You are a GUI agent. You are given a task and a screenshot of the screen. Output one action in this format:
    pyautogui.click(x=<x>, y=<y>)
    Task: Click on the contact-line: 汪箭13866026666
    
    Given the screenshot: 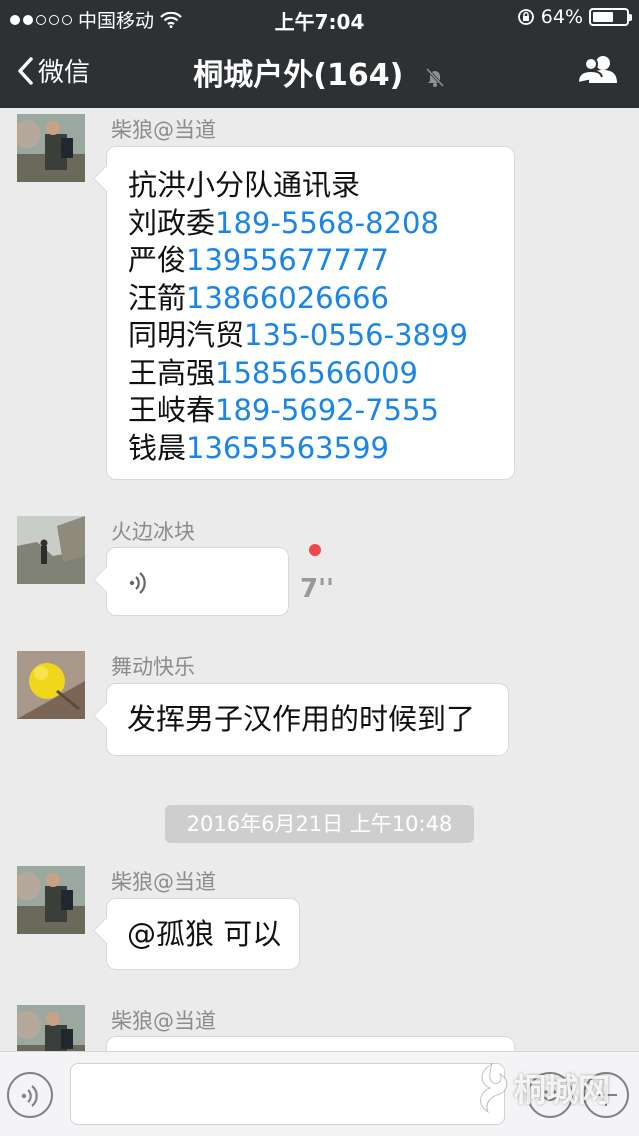 What is the action you would take?
    pyautogui.click(x=258, y=297)
    